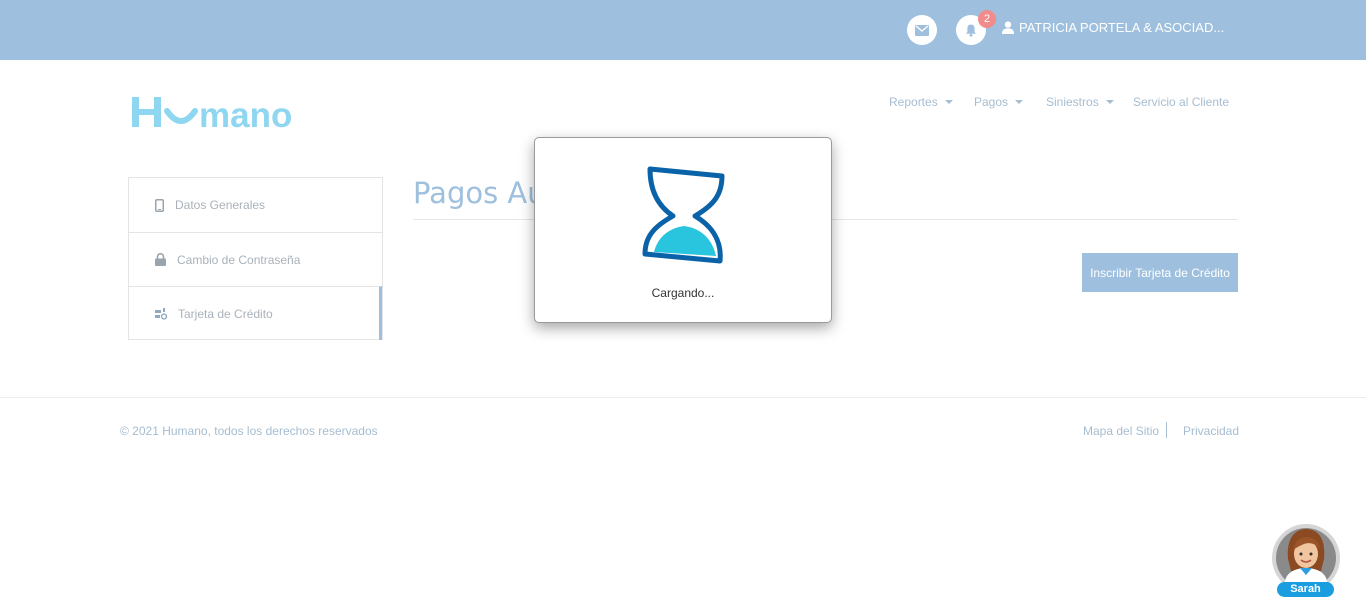 The height and width of the screenshot is (613, 1366). I want to click on nav-siniestros: Siniestros, so click(1080, 102).